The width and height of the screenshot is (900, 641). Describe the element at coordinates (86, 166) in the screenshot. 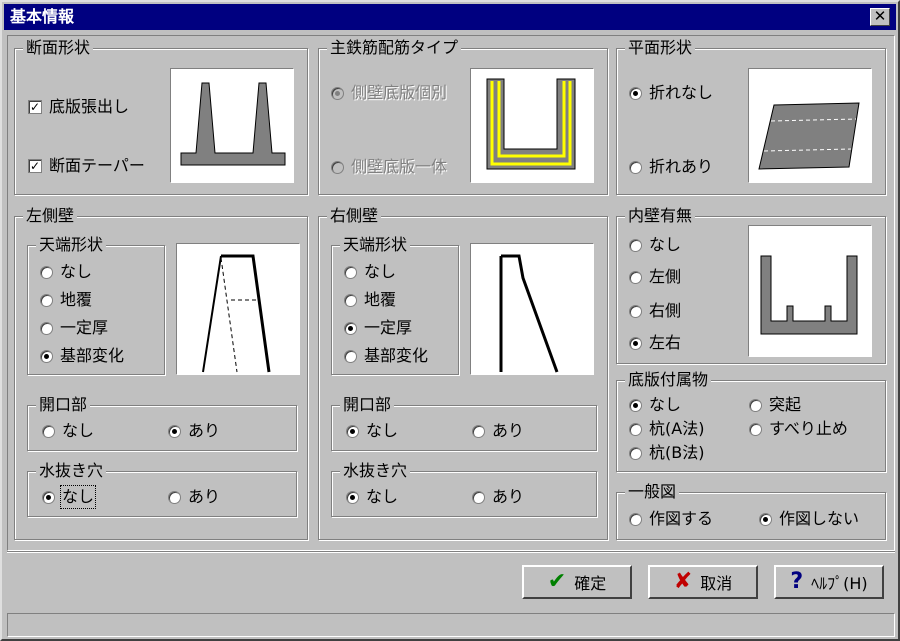

I see `checkbox-section-taper: ✓ 断面テーパー` at that location.